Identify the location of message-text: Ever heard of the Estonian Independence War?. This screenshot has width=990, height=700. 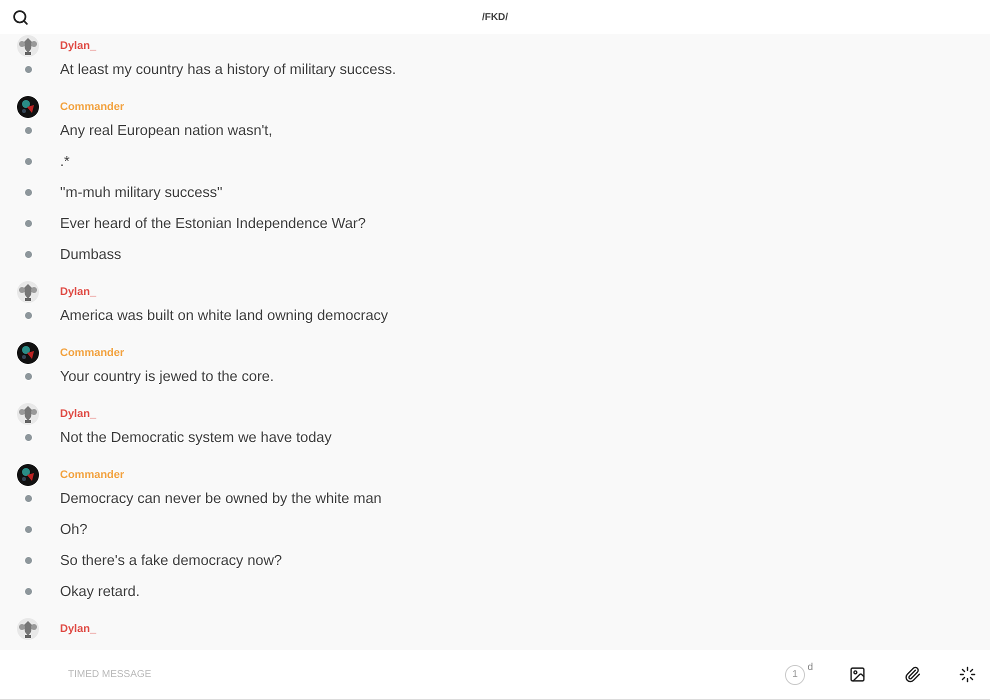
(213, 224).